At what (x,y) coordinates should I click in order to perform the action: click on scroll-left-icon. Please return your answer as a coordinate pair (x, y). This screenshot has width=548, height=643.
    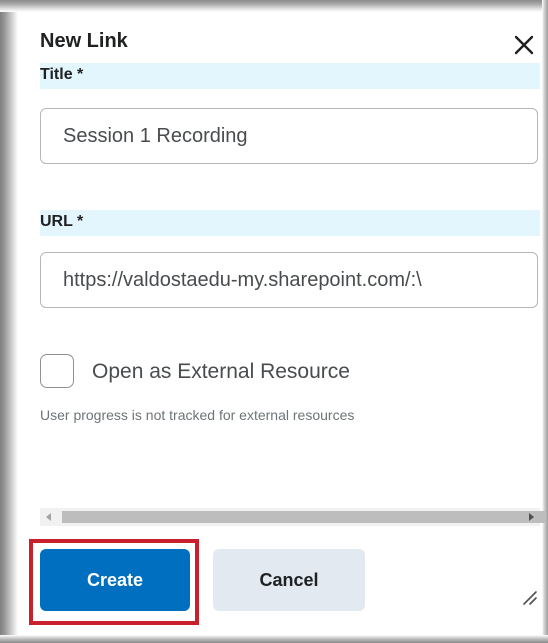
    Looking at the image, I should click on (49, 517).